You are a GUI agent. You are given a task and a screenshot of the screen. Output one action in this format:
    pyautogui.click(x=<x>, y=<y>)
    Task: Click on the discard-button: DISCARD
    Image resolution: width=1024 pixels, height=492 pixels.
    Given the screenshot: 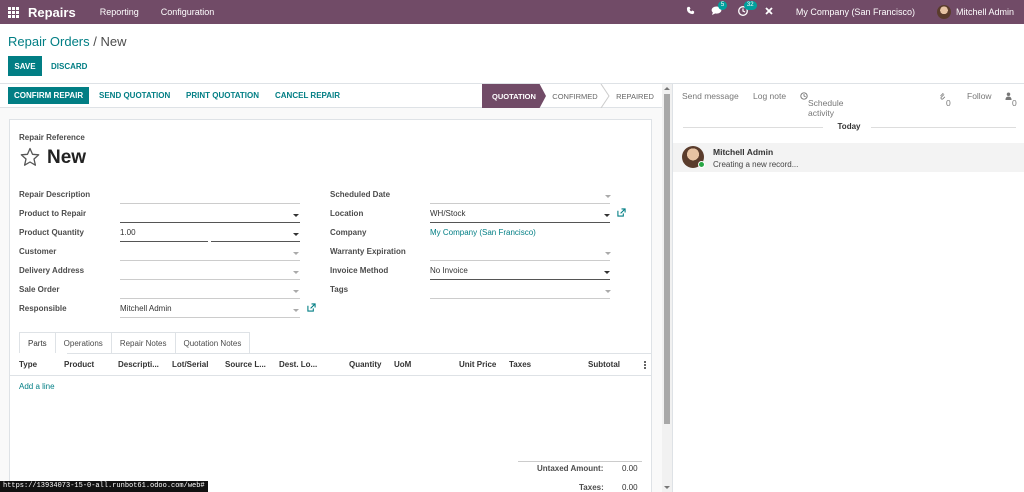 What is the action you would take?
    pyautogui.click(x=69, y=66)
    